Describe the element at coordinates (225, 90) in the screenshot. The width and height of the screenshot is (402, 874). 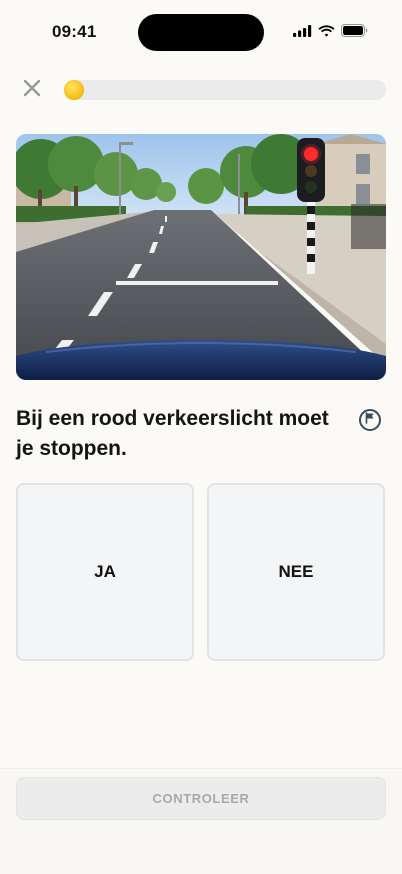
I see `progress-bar` at that location.